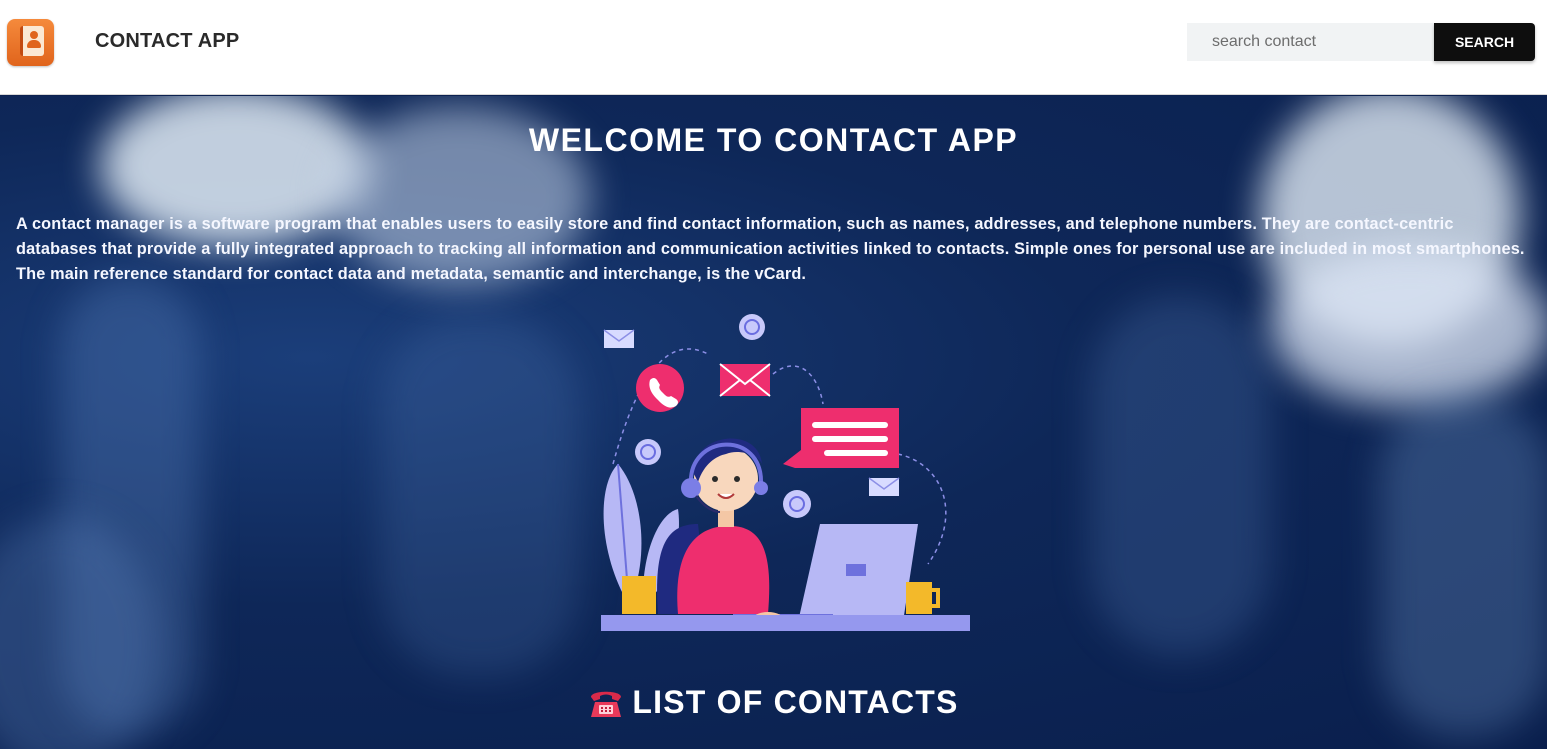 The height and width of the screenshot is (749, 1547). What do you see at coordinates (1311, 42) in the screenshot?
I see `search-input` at bounding box center [1311, 42].